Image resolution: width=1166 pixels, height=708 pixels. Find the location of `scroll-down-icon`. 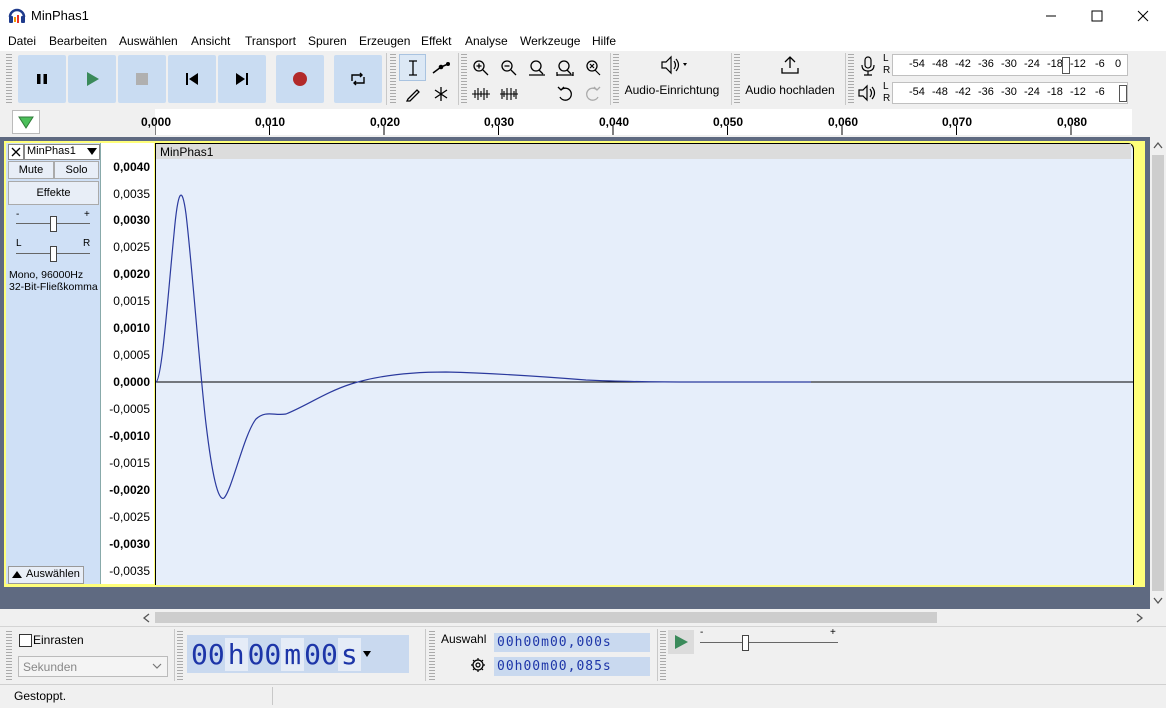

scroll-down-icon is located at coordinates (1158, 601).